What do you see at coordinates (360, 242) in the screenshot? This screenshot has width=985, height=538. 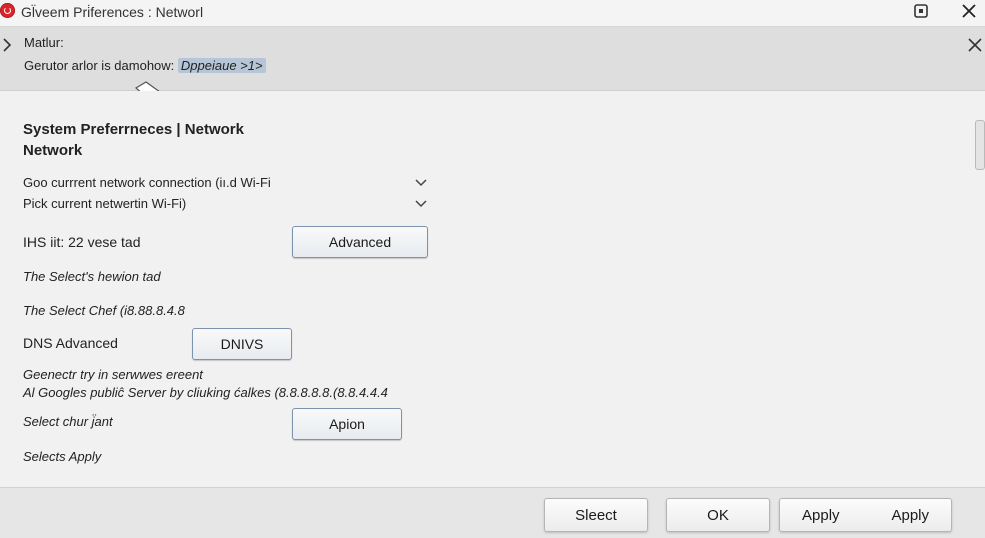 I see `advanced-button: Advanced` at bounding box center [360, 242].